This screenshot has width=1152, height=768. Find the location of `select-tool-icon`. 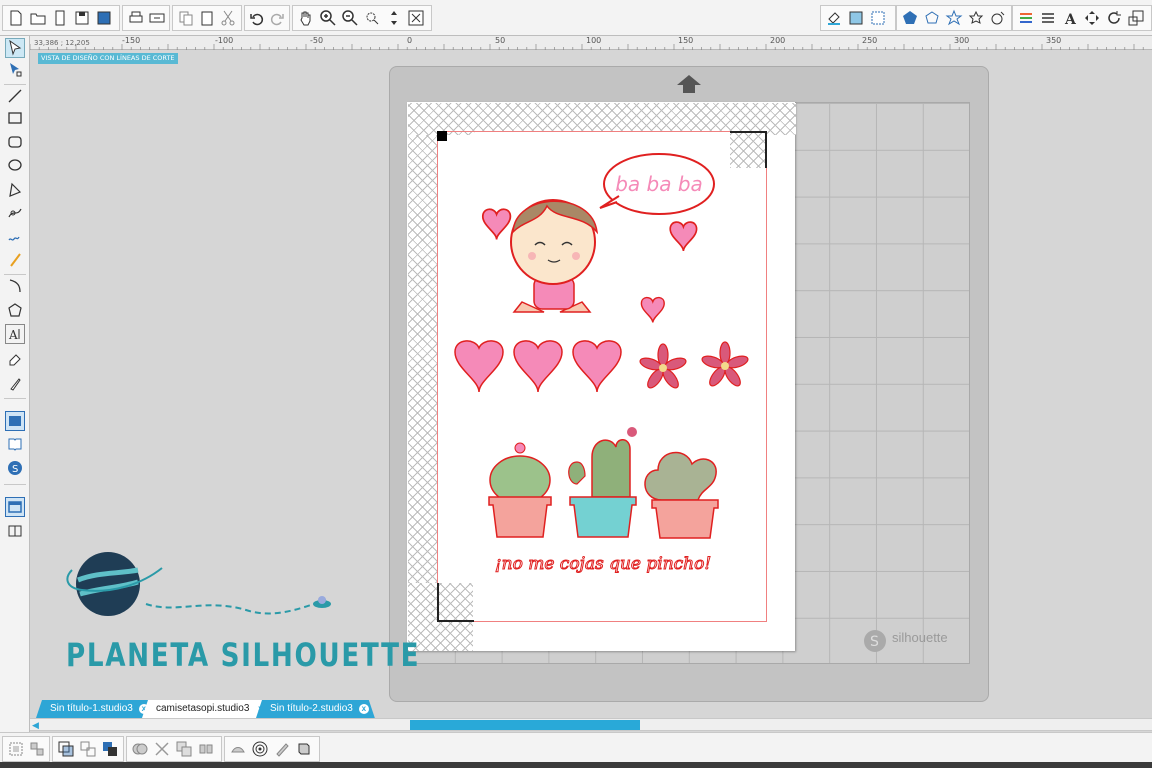

select-tool-icon is located at coordinates (15, 48).